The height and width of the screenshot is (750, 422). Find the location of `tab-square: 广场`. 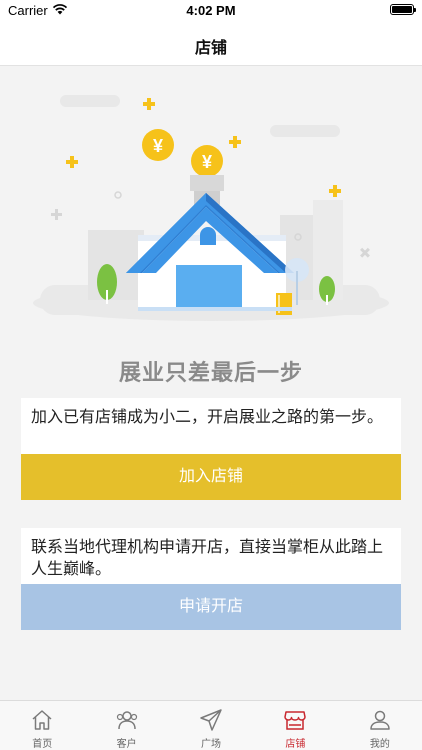

tab-square: 广场 is located at coordinates (211, 725).